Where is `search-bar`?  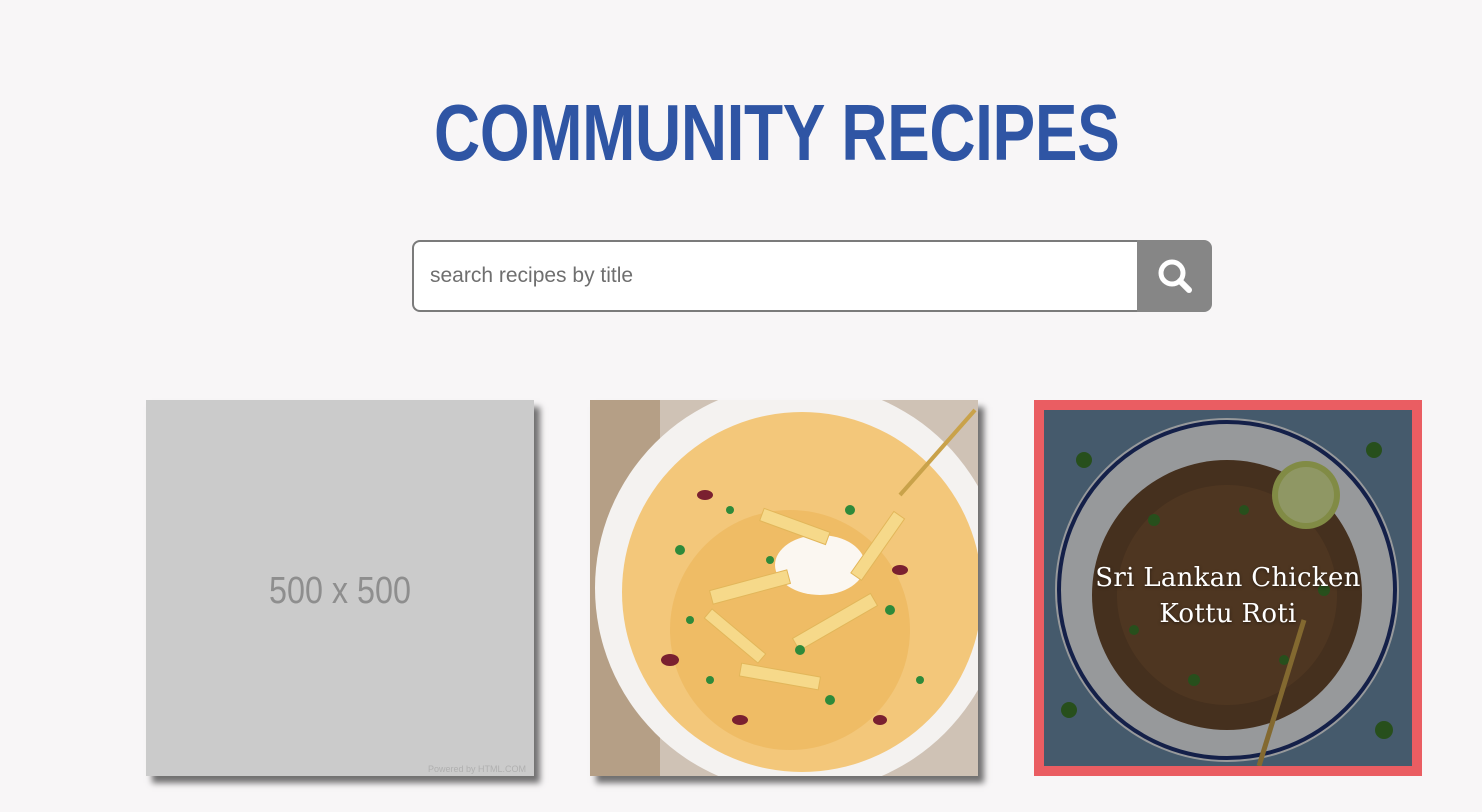 search-bar is located at coordinates (812, 276).